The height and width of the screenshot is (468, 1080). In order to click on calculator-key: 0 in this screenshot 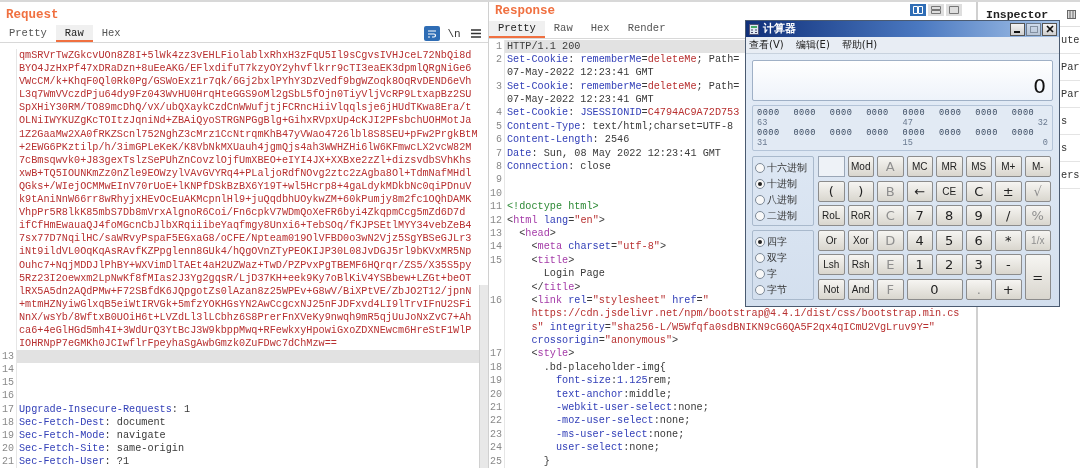, I will do `click(934, 289)`.